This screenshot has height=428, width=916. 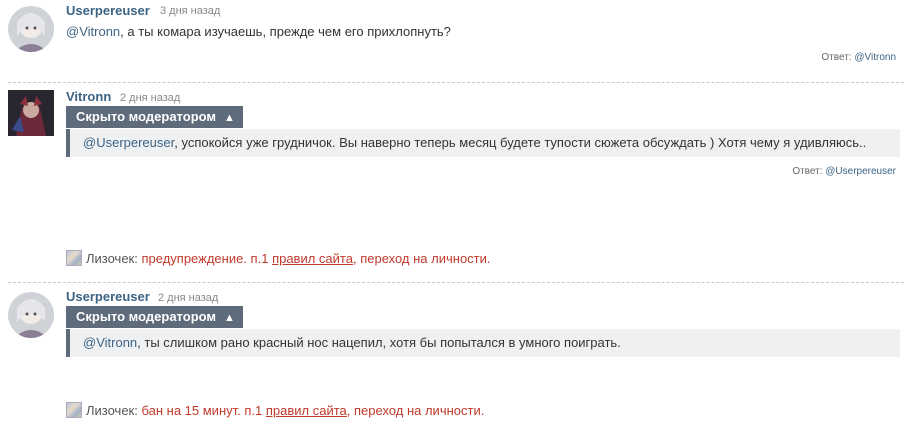 I want to click on reply-to-link: @Userpereuser, so click(x=860, y=171).